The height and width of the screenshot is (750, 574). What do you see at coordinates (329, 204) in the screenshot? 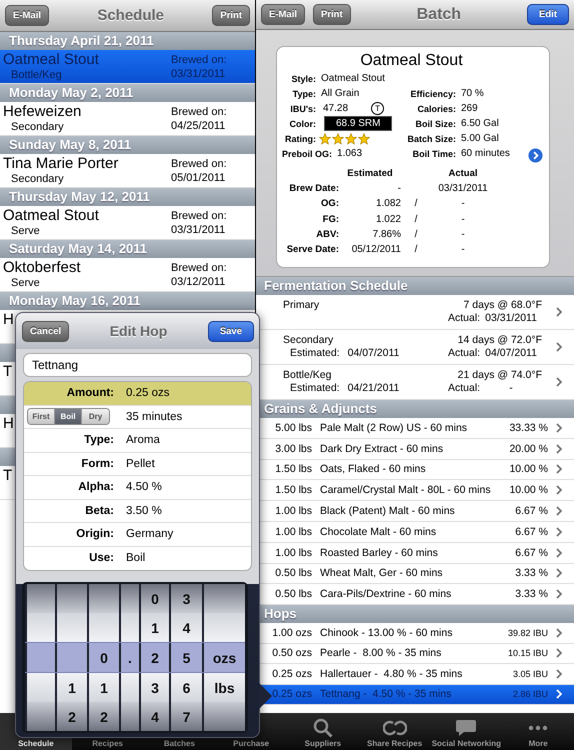
I see `measure-label: OG:` at bounding box center [329, 204].